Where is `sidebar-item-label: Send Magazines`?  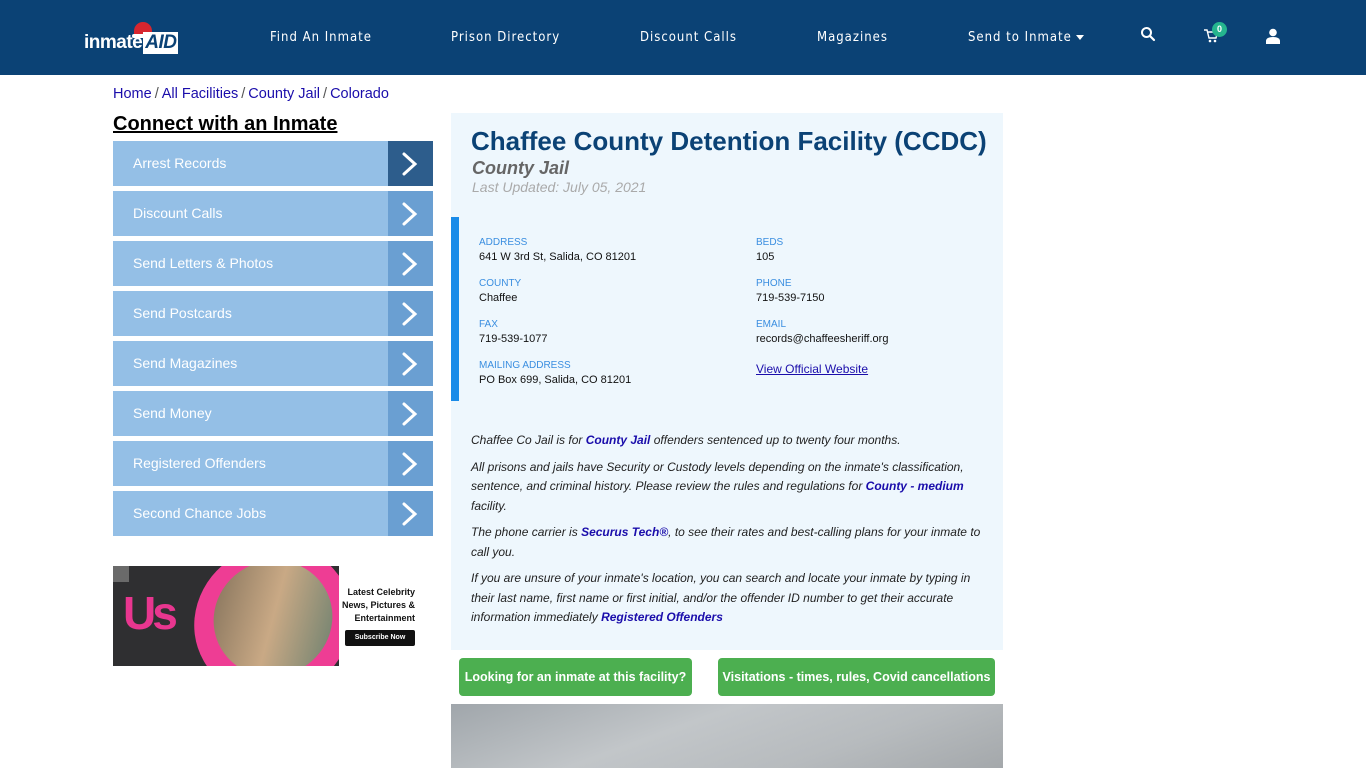
sidebar-item-label: Send Magazines is located at coordinates (185, 363).